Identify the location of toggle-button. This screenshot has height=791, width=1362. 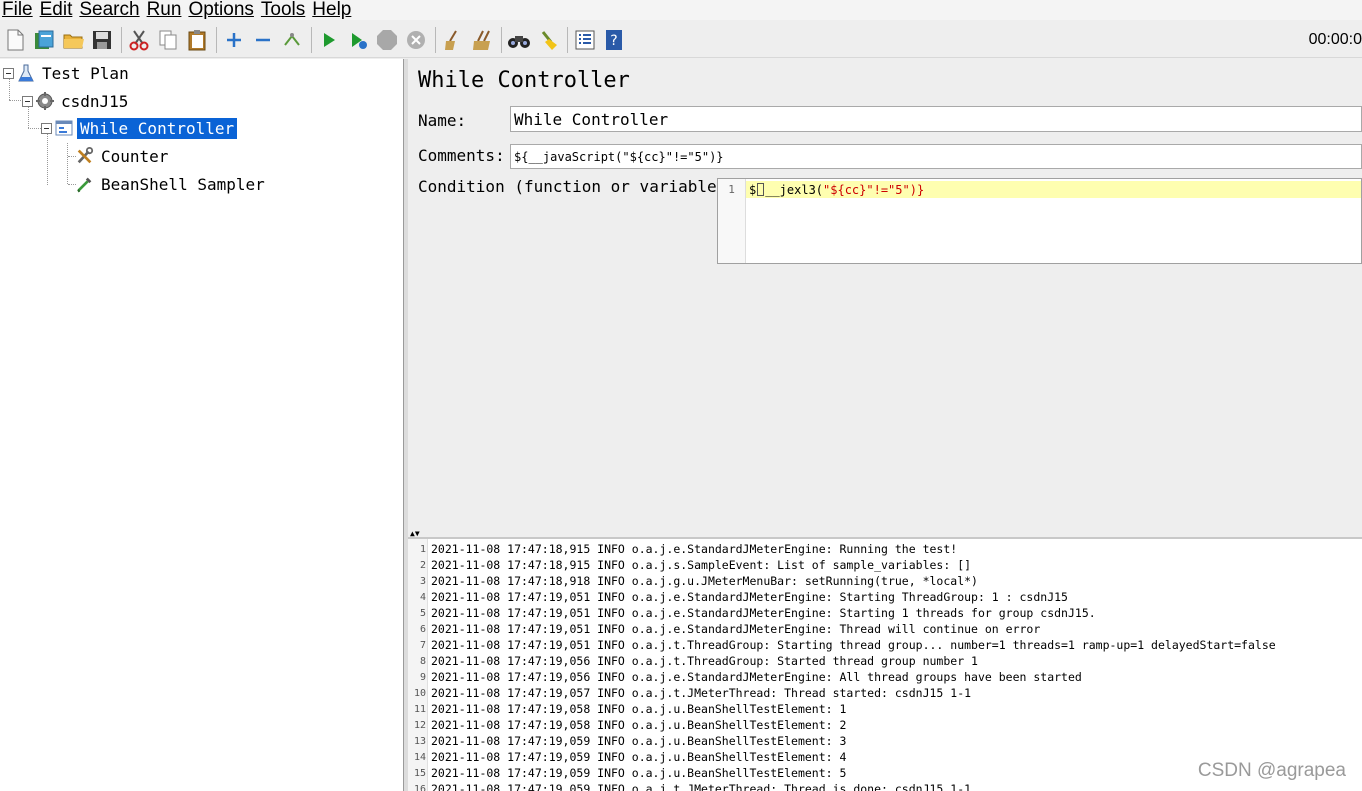
(292, 40).